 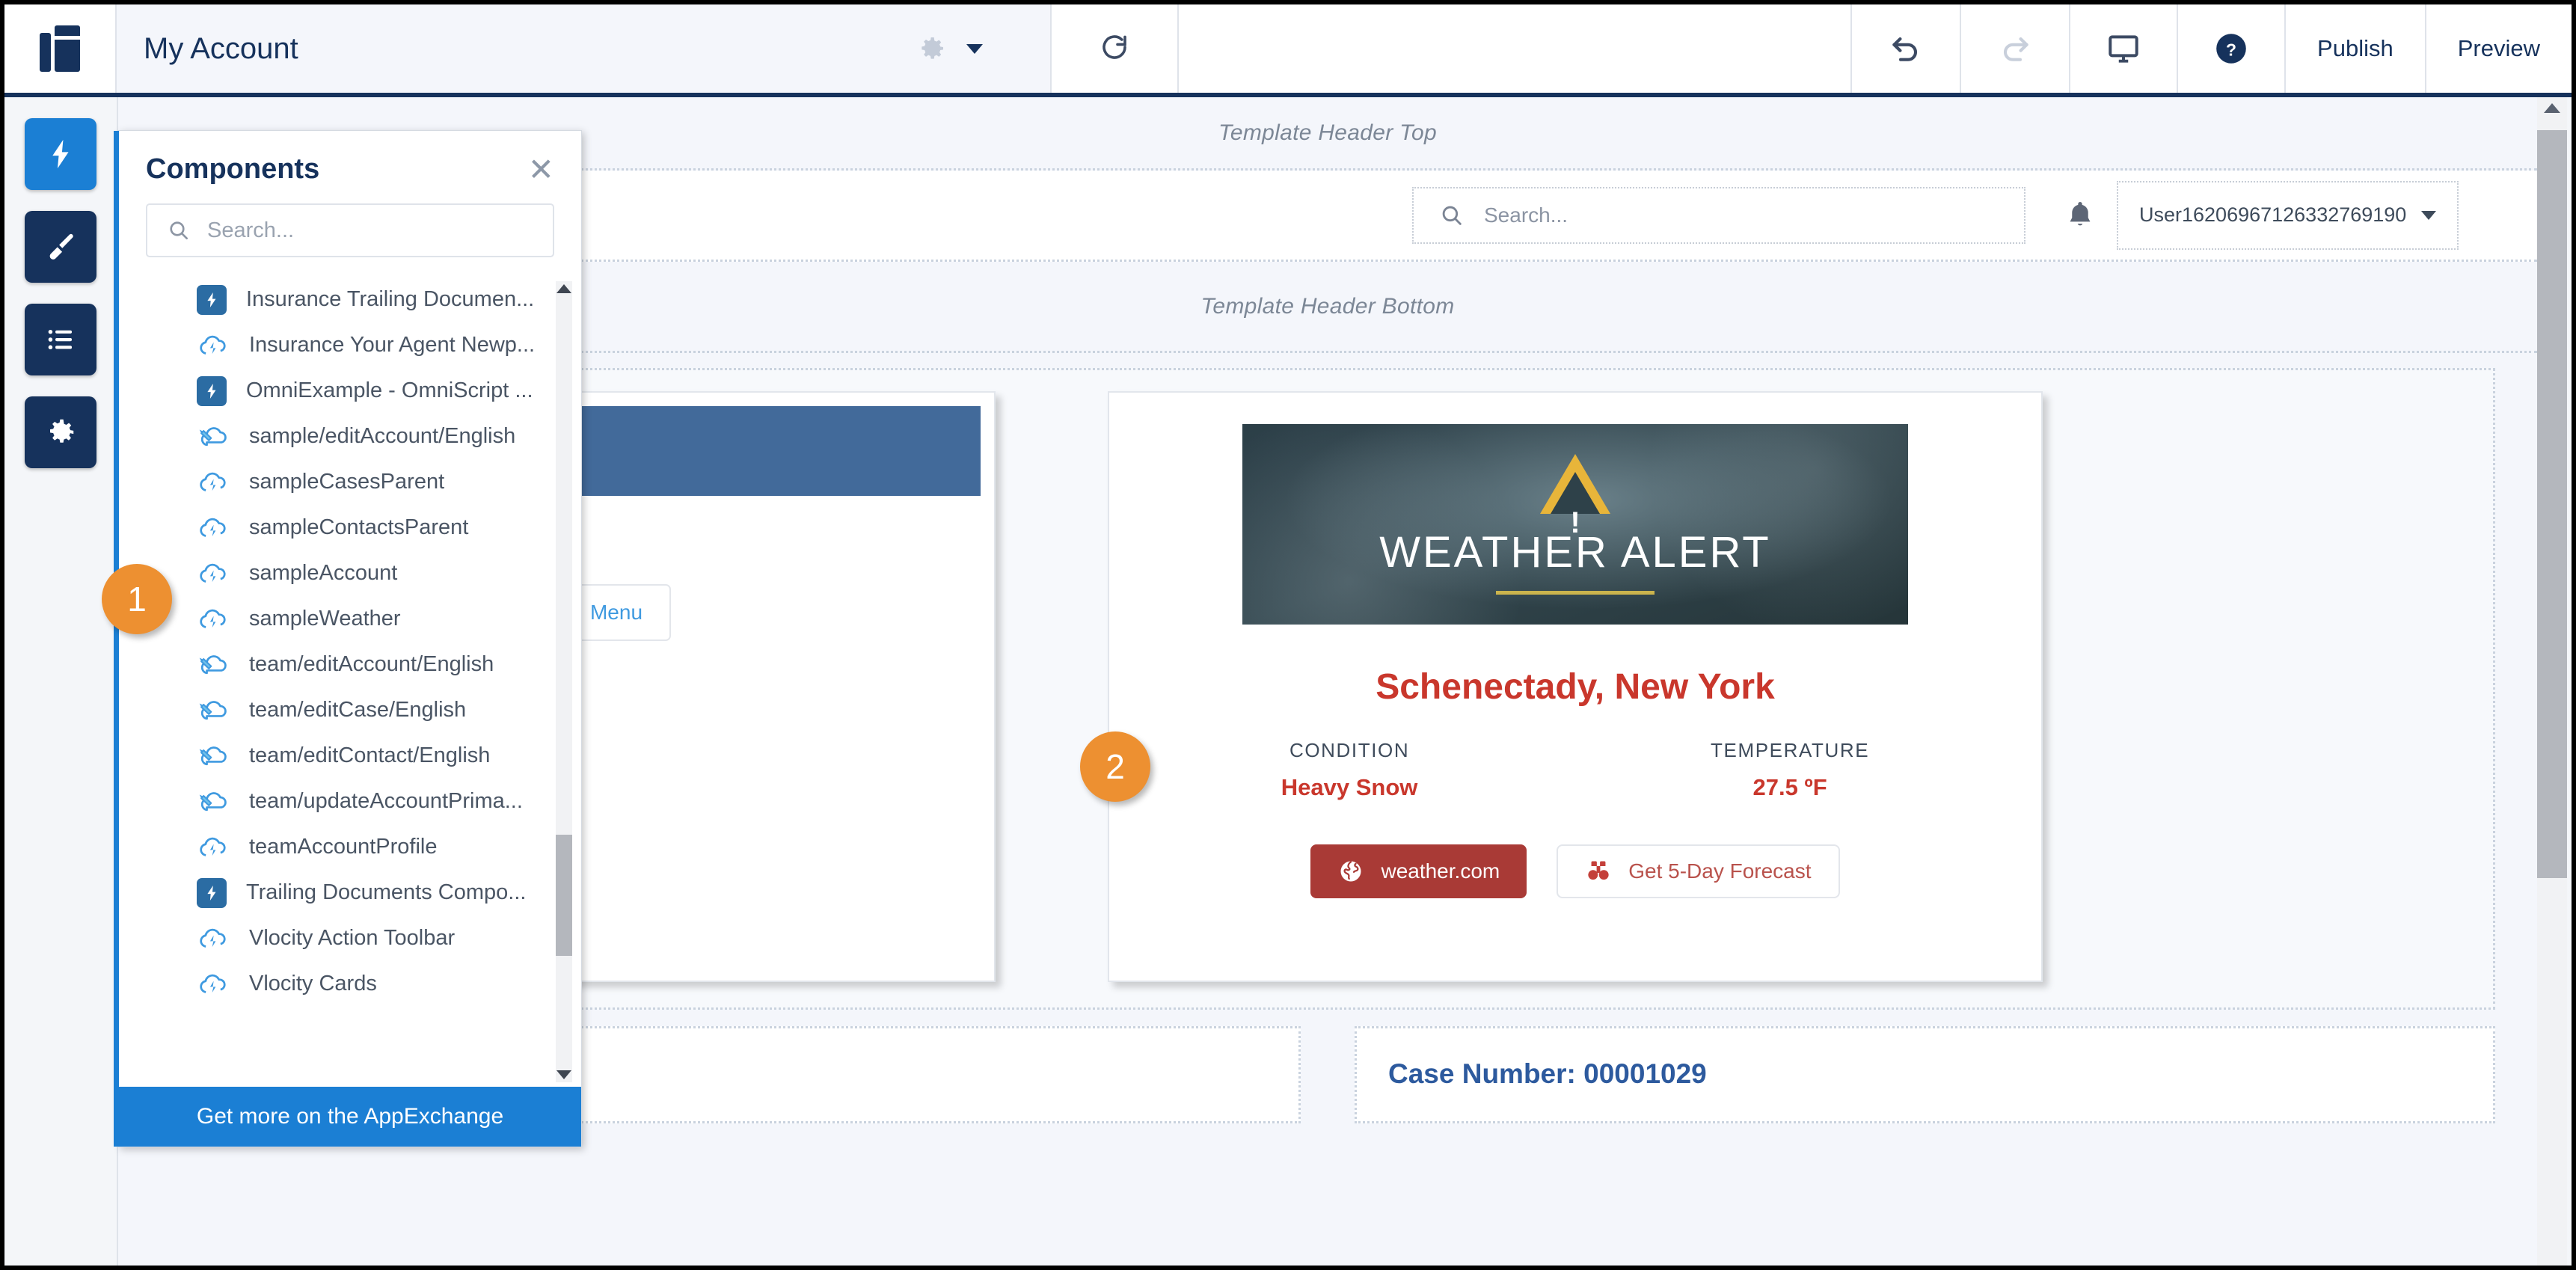 I want to click on list-icon, so click(x=60, y=339).